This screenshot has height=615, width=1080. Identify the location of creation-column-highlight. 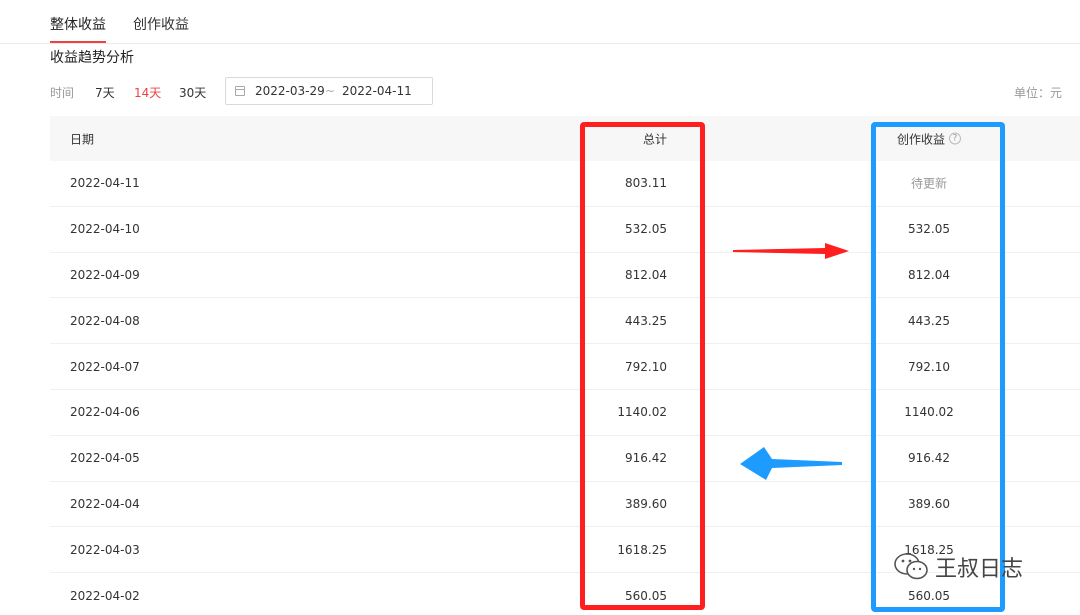
(938, 367).